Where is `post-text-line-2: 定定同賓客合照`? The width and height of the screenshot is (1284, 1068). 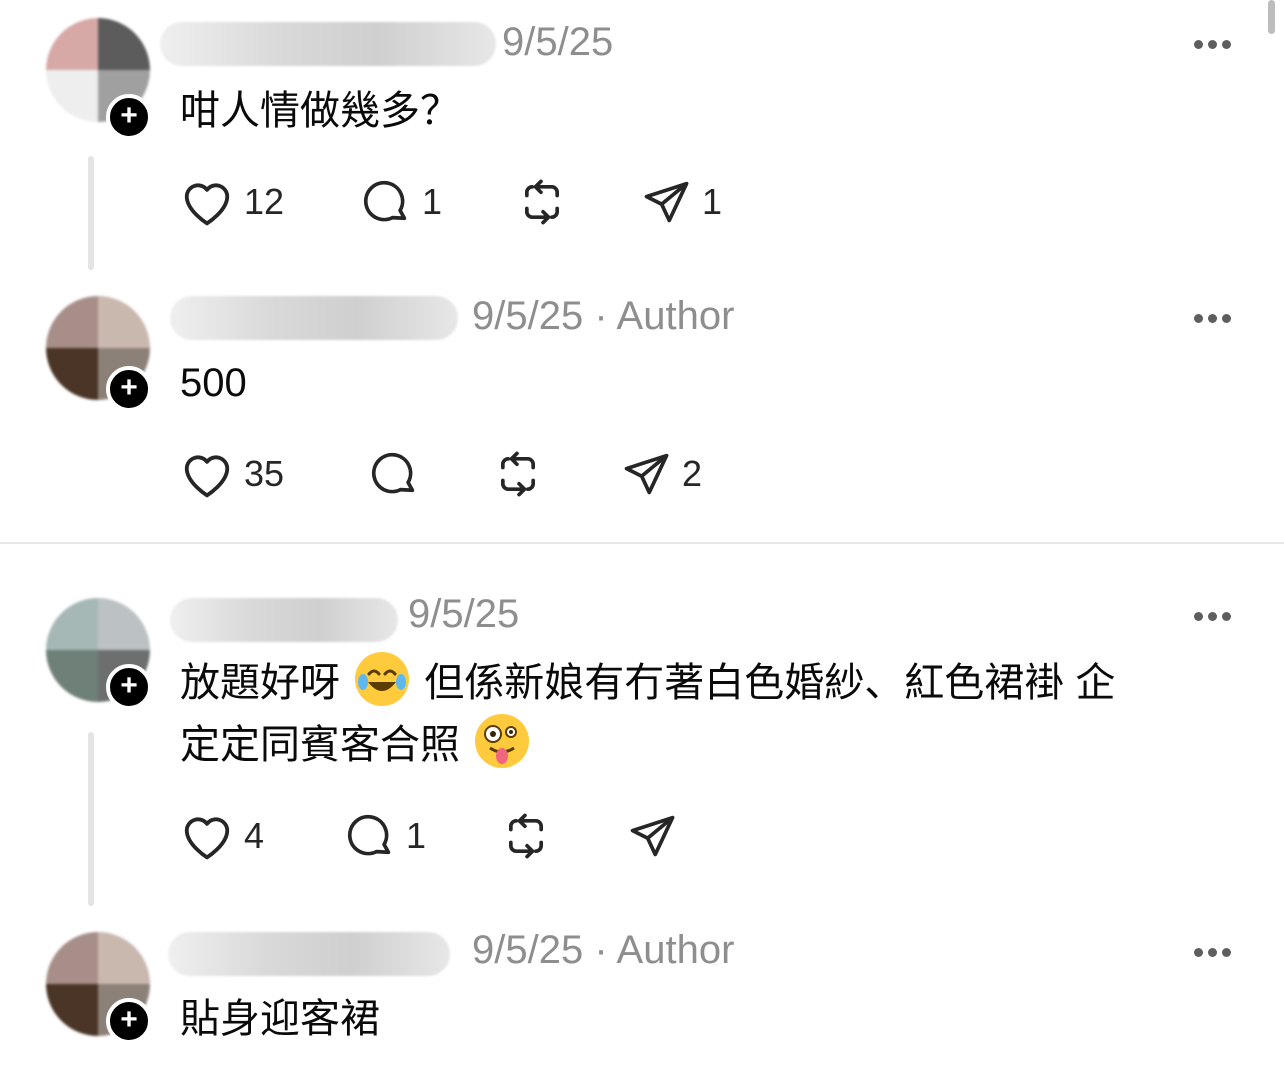 post-text-line-2: 定定同賓客合照 is located at coordinates (356, 745).